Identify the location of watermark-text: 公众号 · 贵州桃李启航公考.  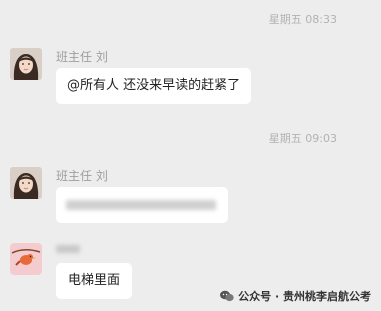
(304, 296).